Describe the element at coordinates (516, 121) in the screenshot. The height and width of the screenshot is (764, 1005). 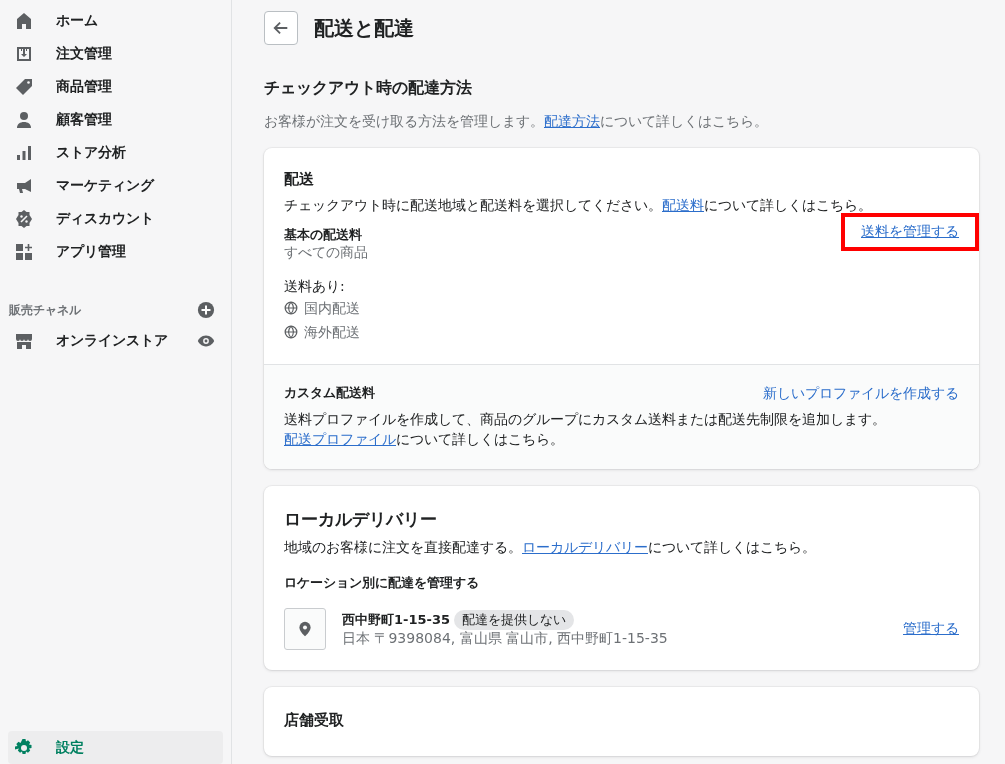
I see `section-description: お客様が注文を受け取る方法を管理します。配達方法について詳しくはこちら。` at that location.